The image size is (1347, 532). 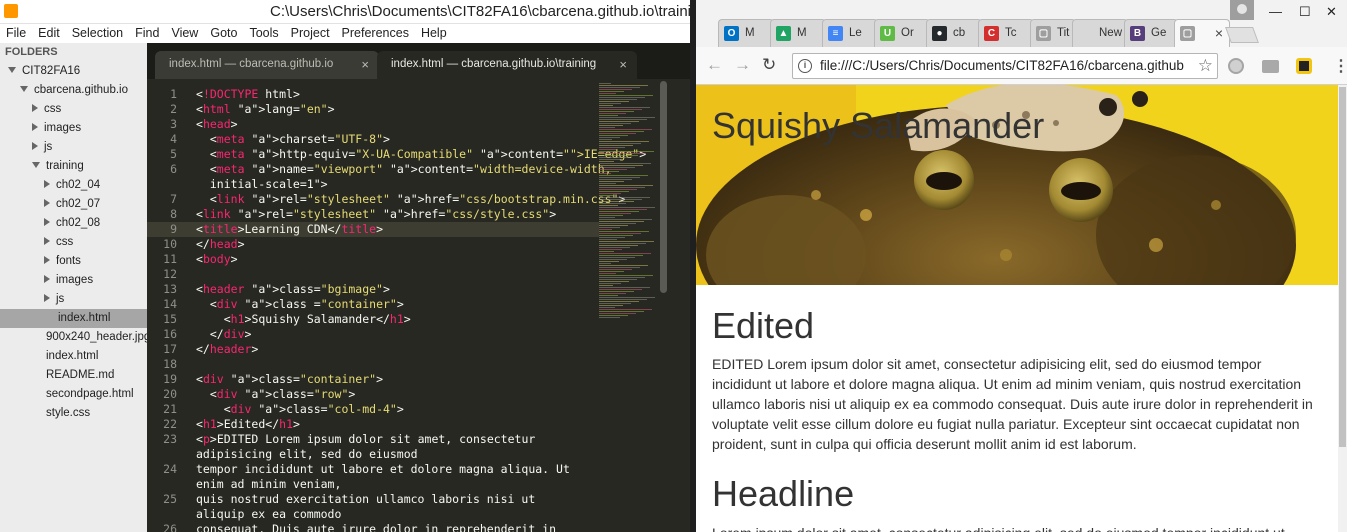 I want to click on sidebar-item-label: CIT82FA16, so click(x=51, y=71).